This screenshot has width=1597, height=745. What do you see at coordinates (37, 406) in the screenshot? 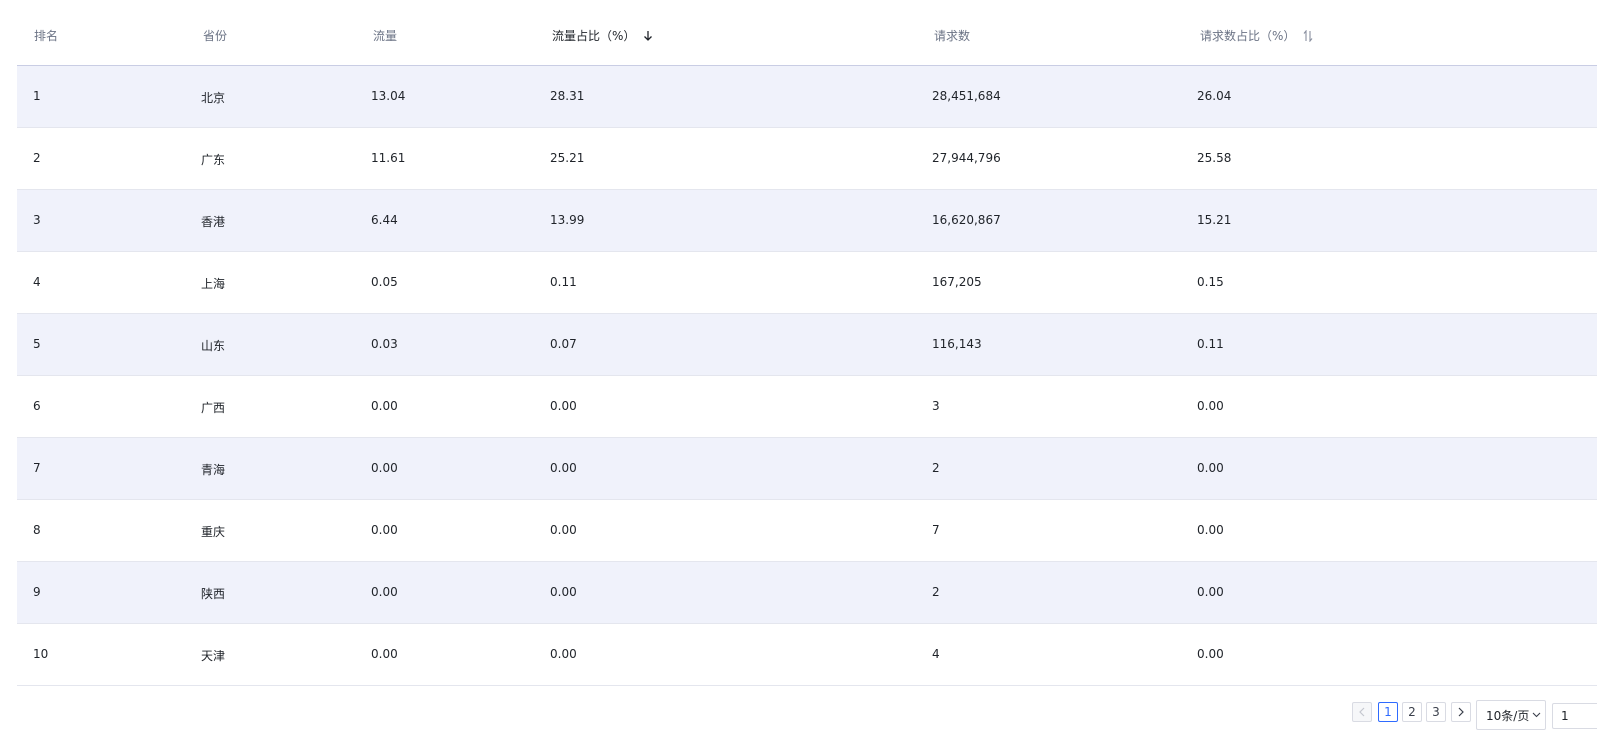
I see `cell-rank: 6` at bounding box center [37, 406].